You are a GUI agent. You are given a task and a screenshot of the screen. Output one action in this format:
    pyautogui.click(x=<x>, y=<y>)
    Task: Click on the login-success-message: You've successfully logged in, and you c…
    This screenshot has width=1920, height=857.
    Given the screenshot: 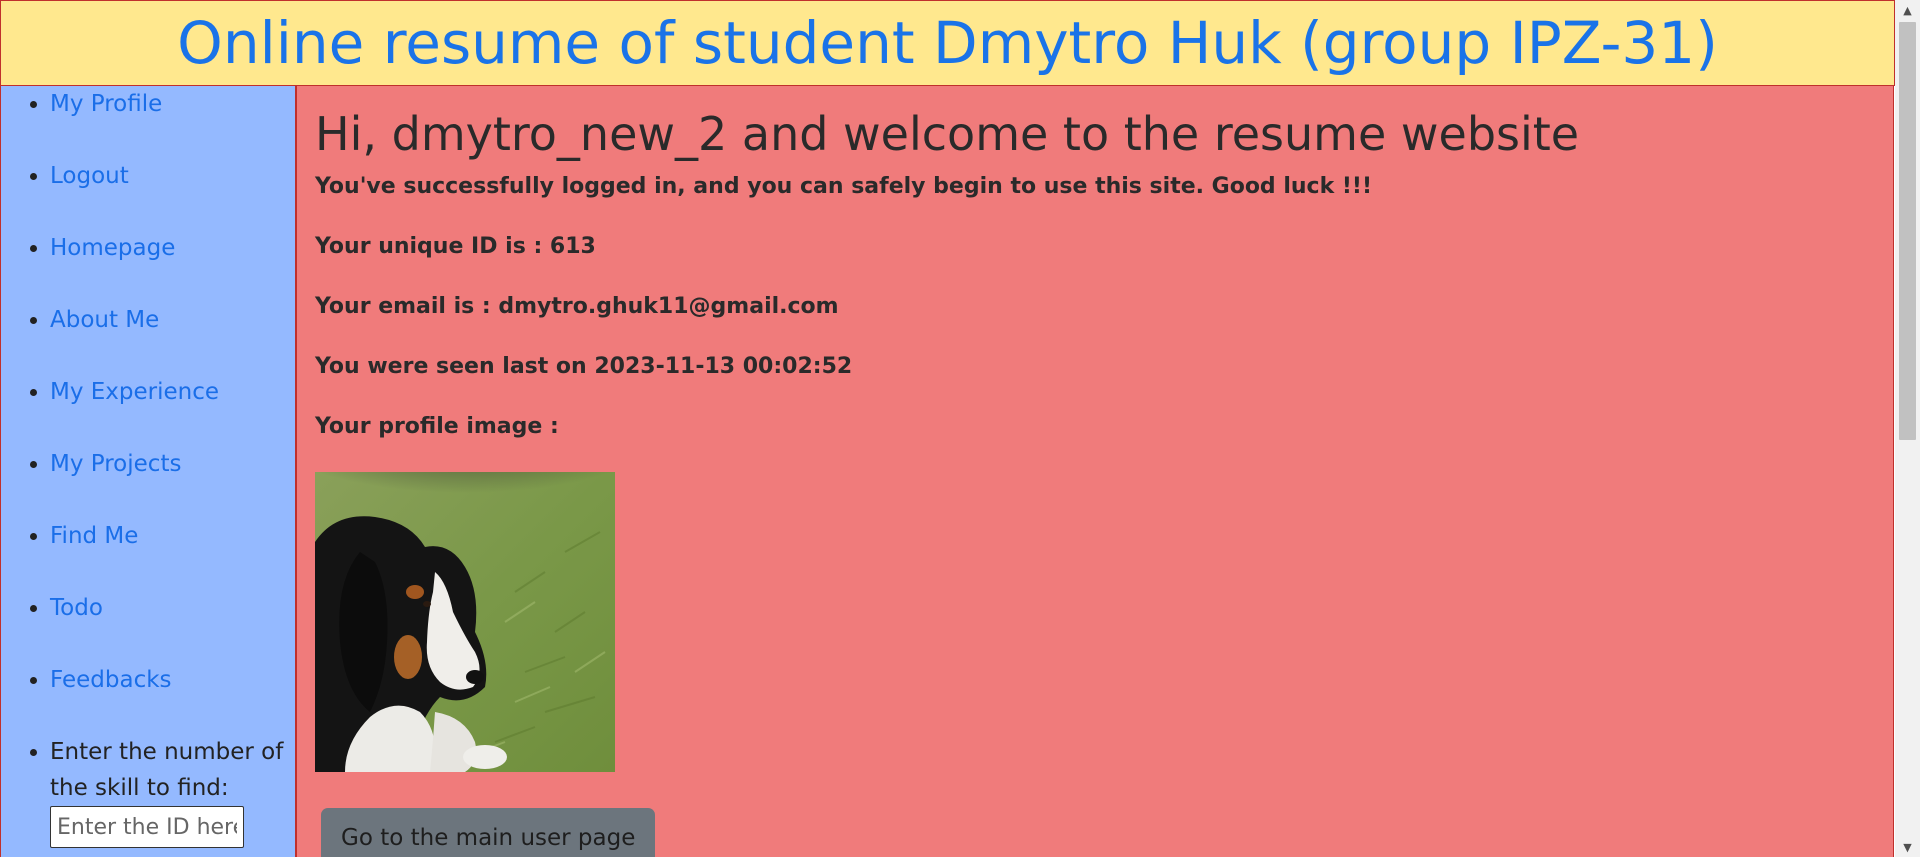 What is the action you would take?
    pyautogui.click(x=843, y=186)
    